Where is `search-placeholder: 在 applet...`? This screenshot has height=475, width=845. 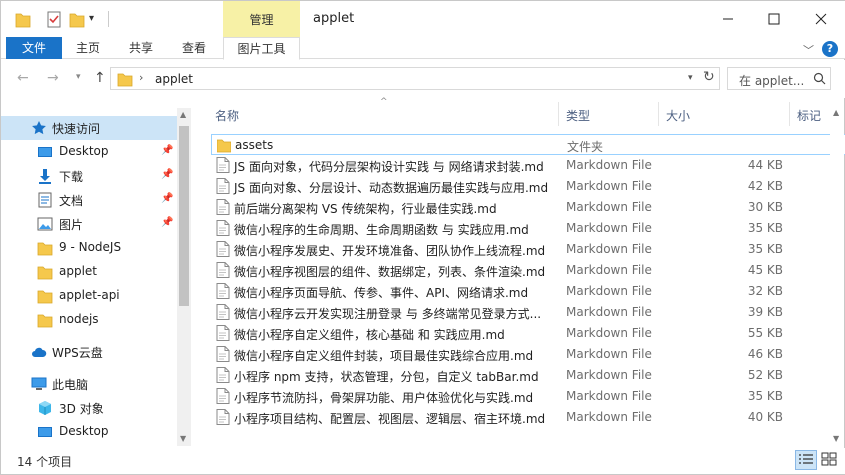
search-placeholder: 在 applet... is located at coordinates (772, 81).